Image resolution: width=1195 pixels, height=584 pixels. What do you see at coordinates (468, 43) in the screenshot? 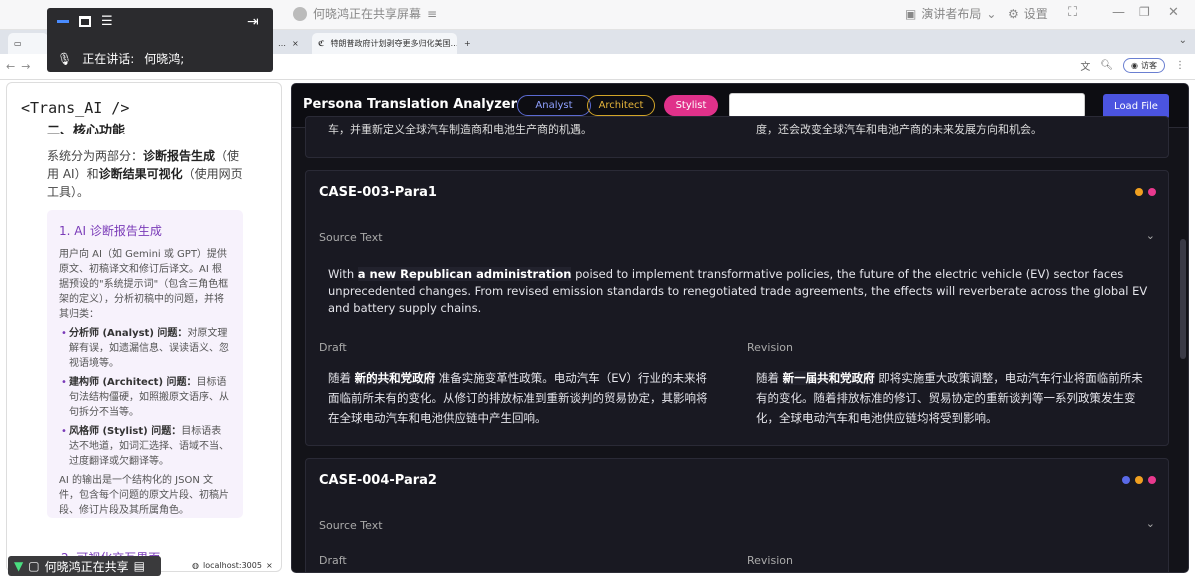
I see `new-tab-button: +` at bounding box center [468, 43].